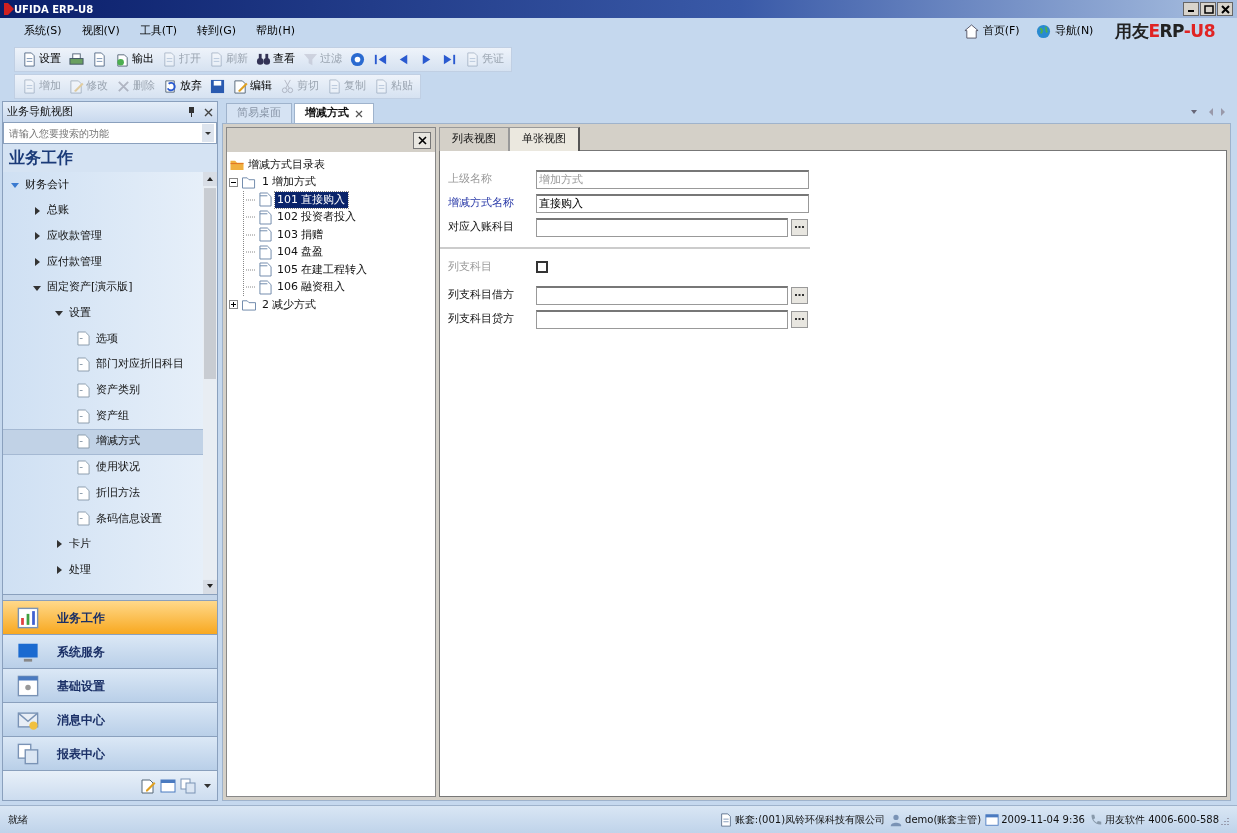 This screenshot has height=833, width=1237. What do you see at coordinates (9, 9) in the screenshot?
I see `app-icon` at bounding box center [9, 9].